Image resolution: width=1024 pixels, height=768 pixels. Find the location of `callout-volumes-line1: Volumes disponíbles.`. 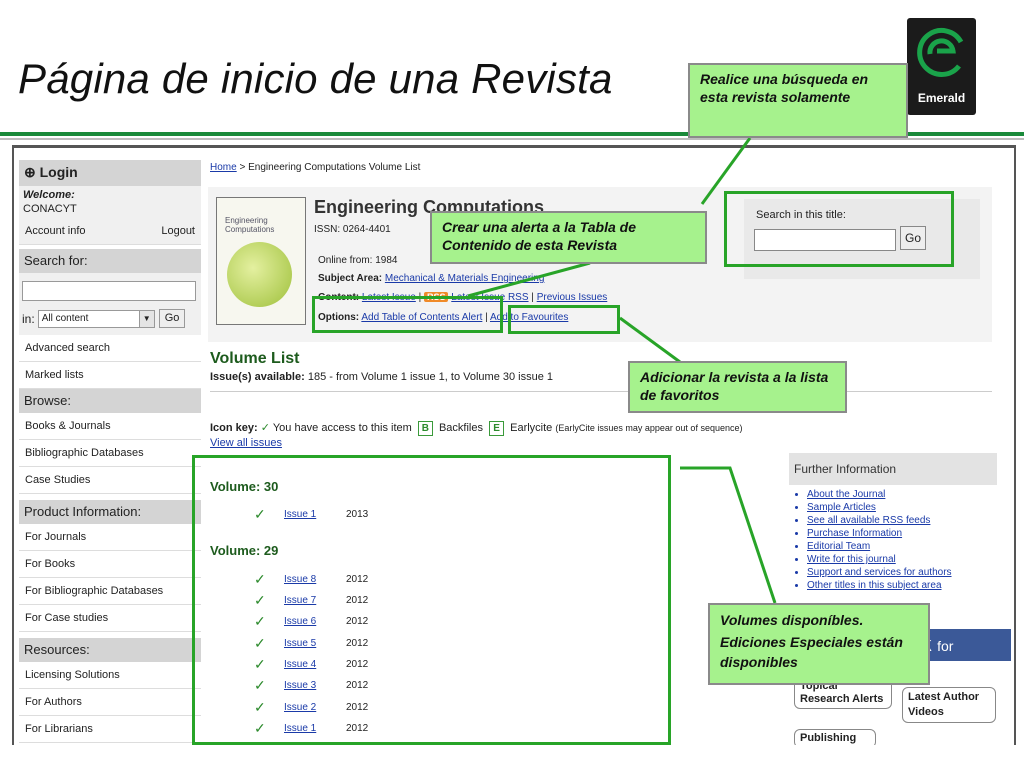

callout-volumes-line1: Volumes disponíbles. is located at coordinates (792, 620).